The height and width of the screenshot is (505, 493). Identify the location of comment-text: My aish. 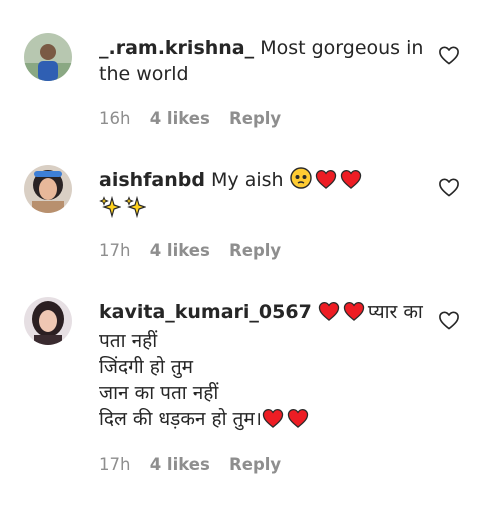
(247, 180).